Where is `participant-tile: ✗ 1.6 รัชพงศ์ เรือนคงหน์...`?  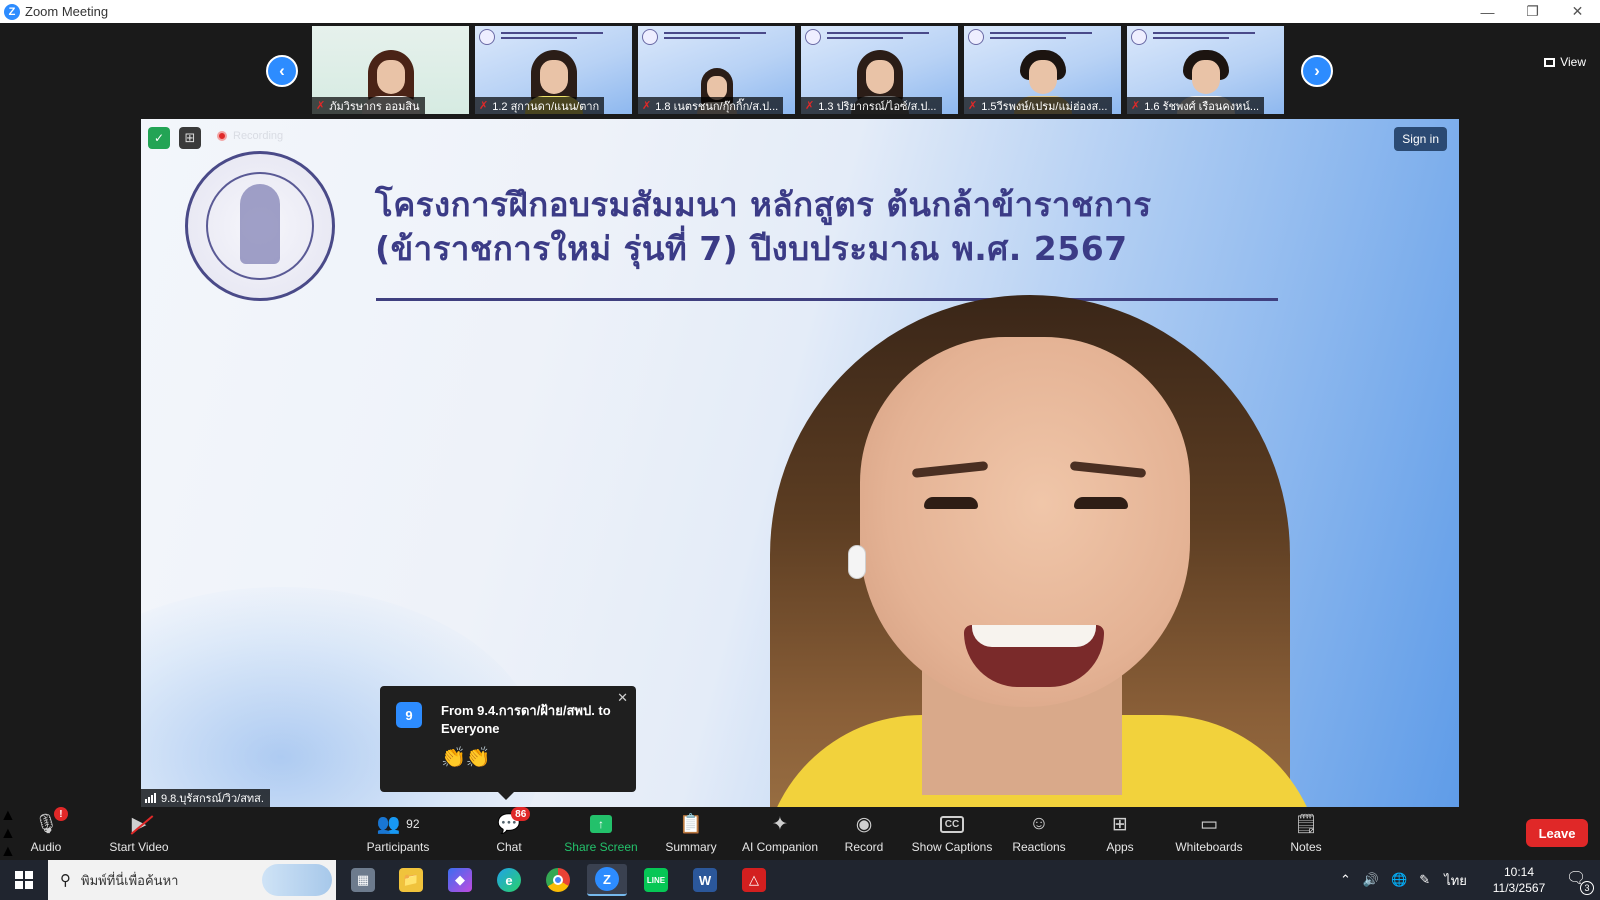
participant-tile: ✗ 1.6 รัชพงศ์ เรือนคงหน์... is located at coordinates (1205, 70).